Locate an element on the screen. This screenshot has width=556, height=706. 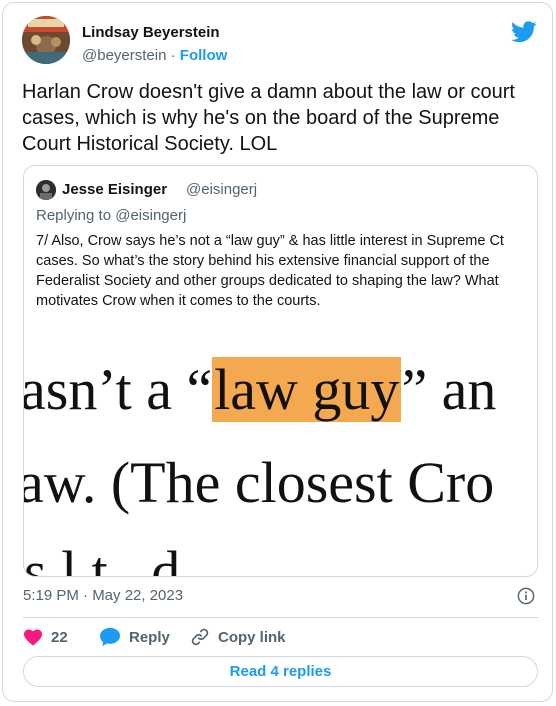
read-replies-button: Read 4 replies is located at coordinates (280, 671).